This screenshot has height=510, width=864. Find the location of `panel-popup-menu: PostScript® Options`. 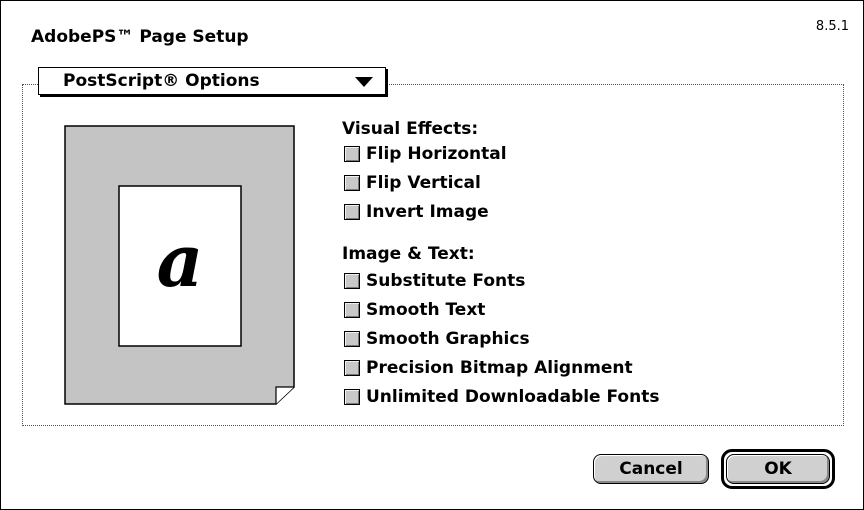

panel-popup-menu: PostScript® Options is located at coordinates (212, 81).